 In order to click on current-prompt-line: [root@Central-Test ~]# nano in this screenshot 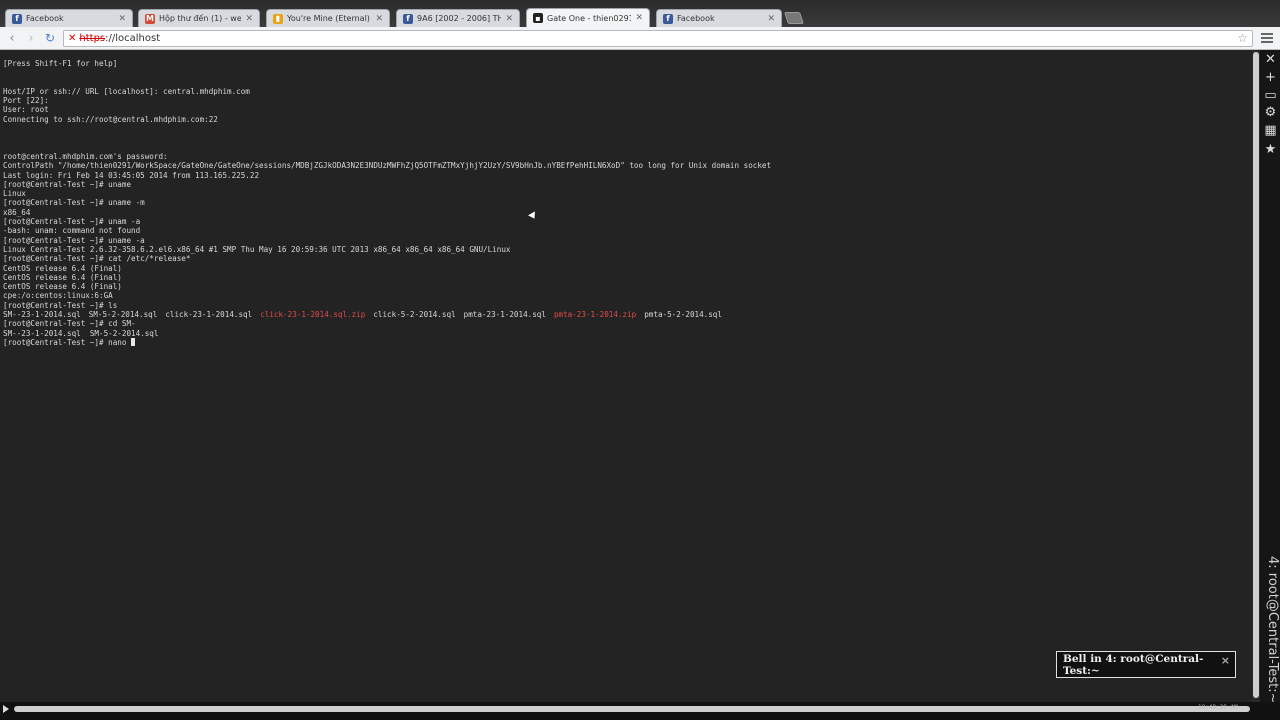, I will do `click(387, 342)`.